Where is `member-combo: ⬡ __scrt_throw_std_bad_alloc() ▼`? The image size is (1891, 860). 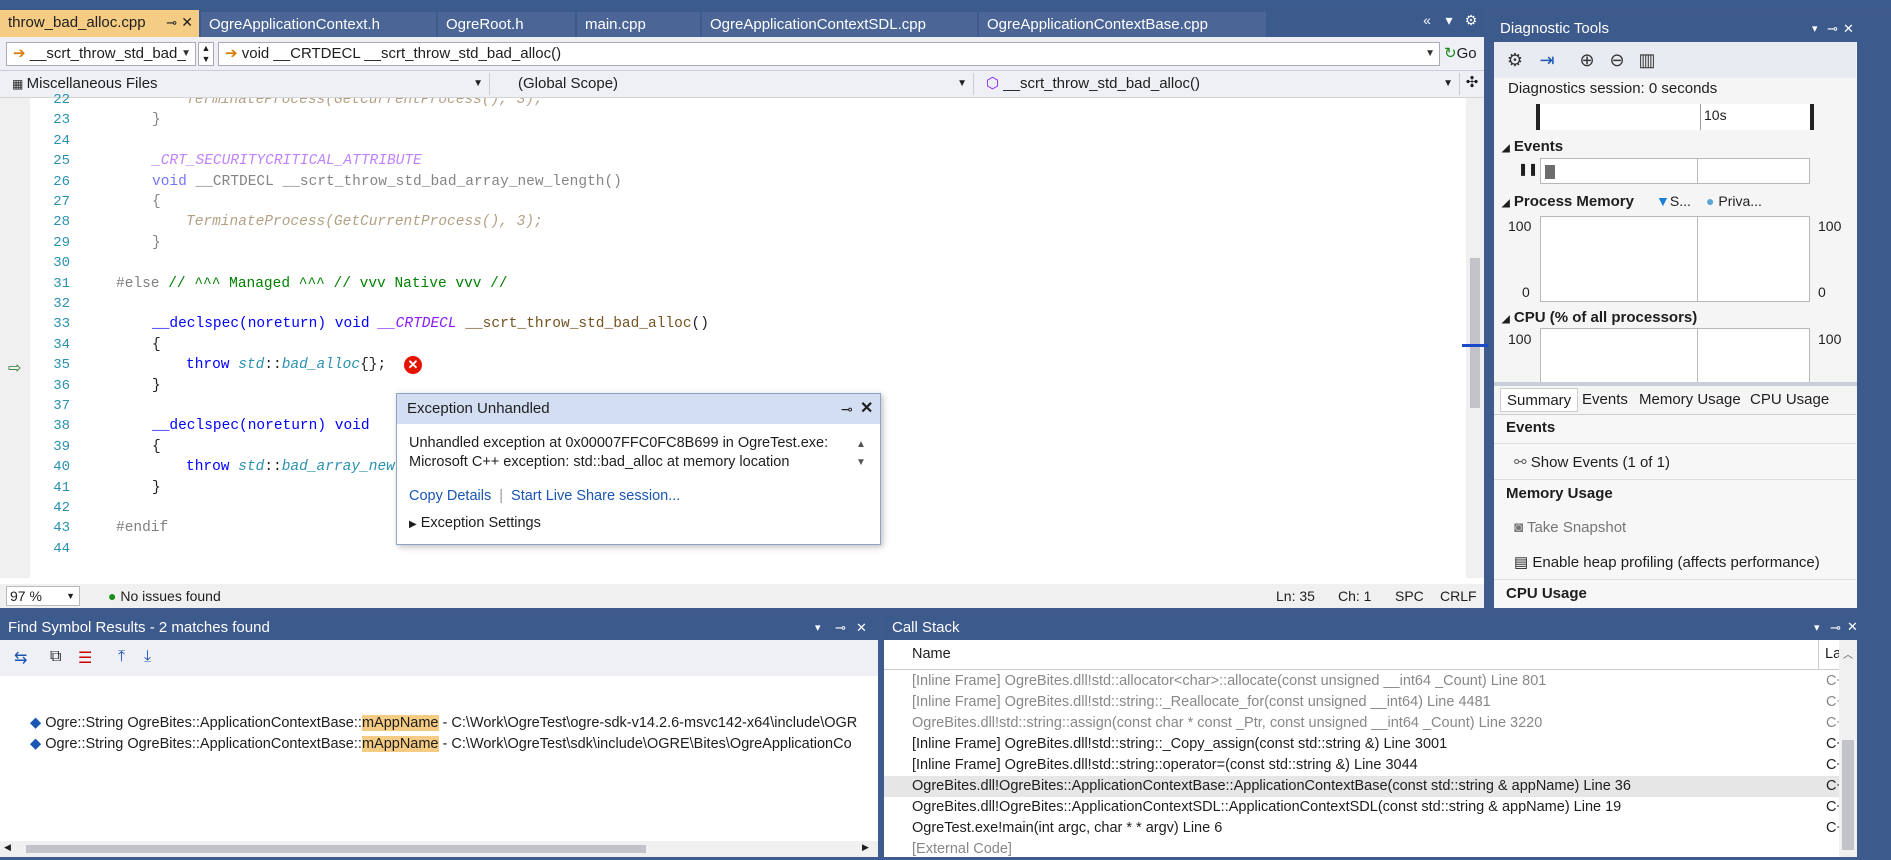 member-combo: ⬡ __scrt_throw_std_bad_alloc() ▼ is located at coordinates (1220, 84).